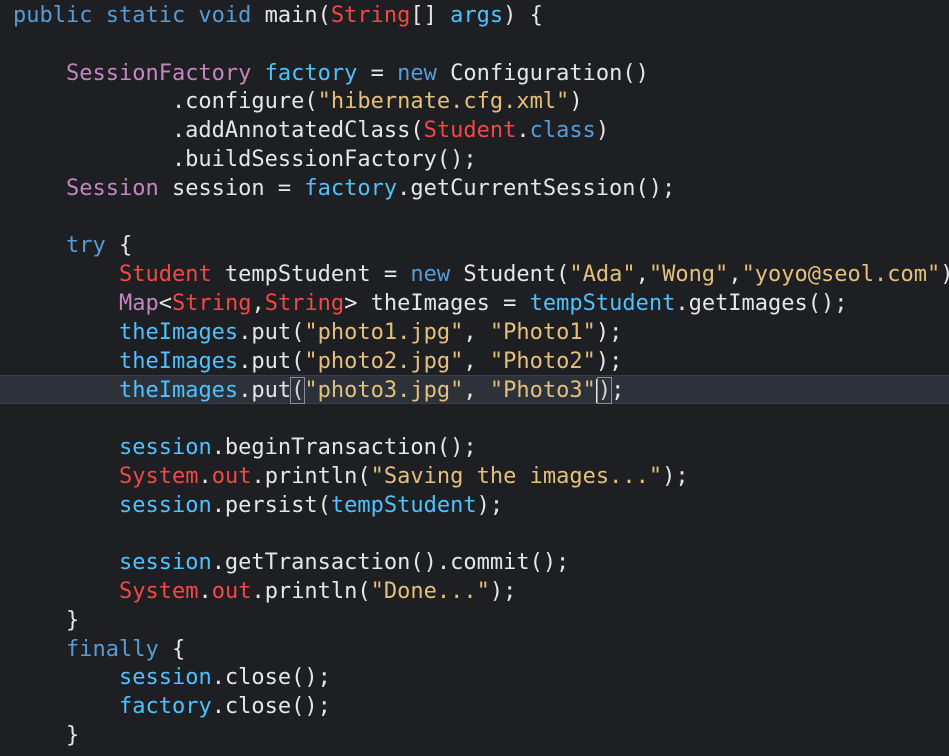 The image size is (949, 756). I want to click on code-line: try {, so click(474, 245).